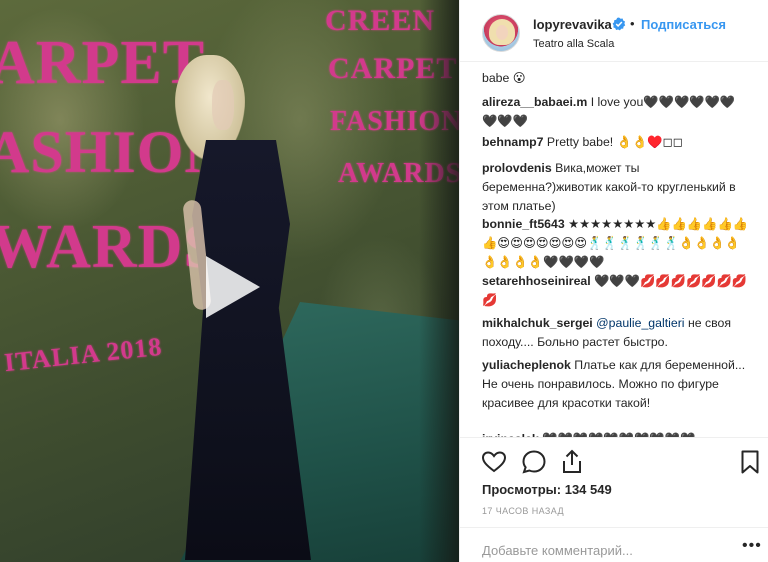  I want to click on list-item: alireza__babaei.m I love you🖤🖤🖤🖤🖤🖤🖤🖤🖤, so click(616, 112).